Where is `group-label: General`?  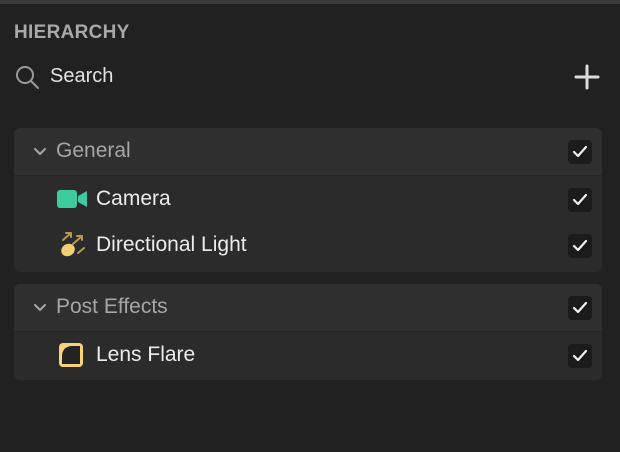
group-label: General is located at coordinates (93, 150).